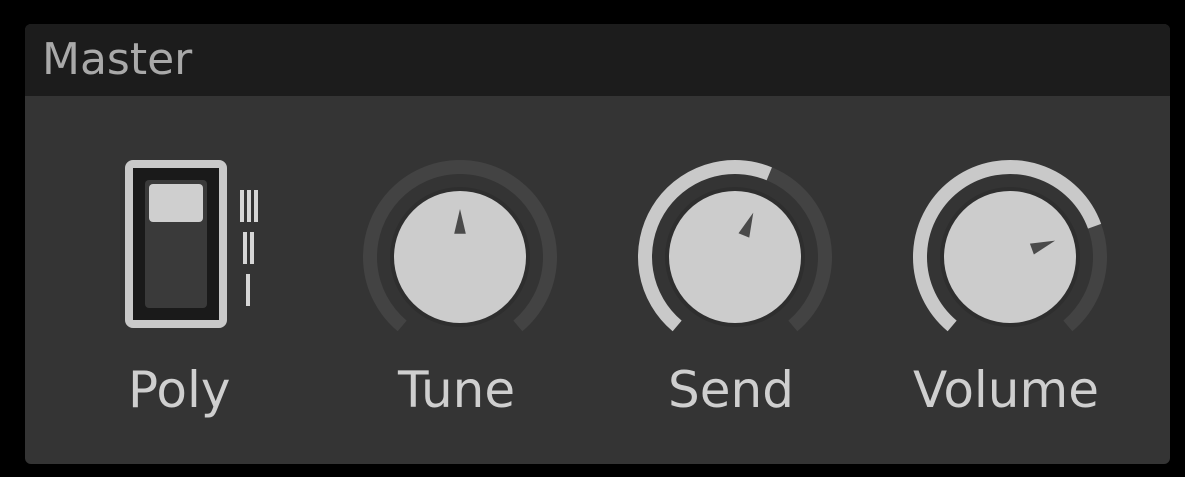 This screenshot has height=477, width=1185. Describe the element at coordinates (179, 390) in the screenshot. I see `poly-label: Poly` at that location.